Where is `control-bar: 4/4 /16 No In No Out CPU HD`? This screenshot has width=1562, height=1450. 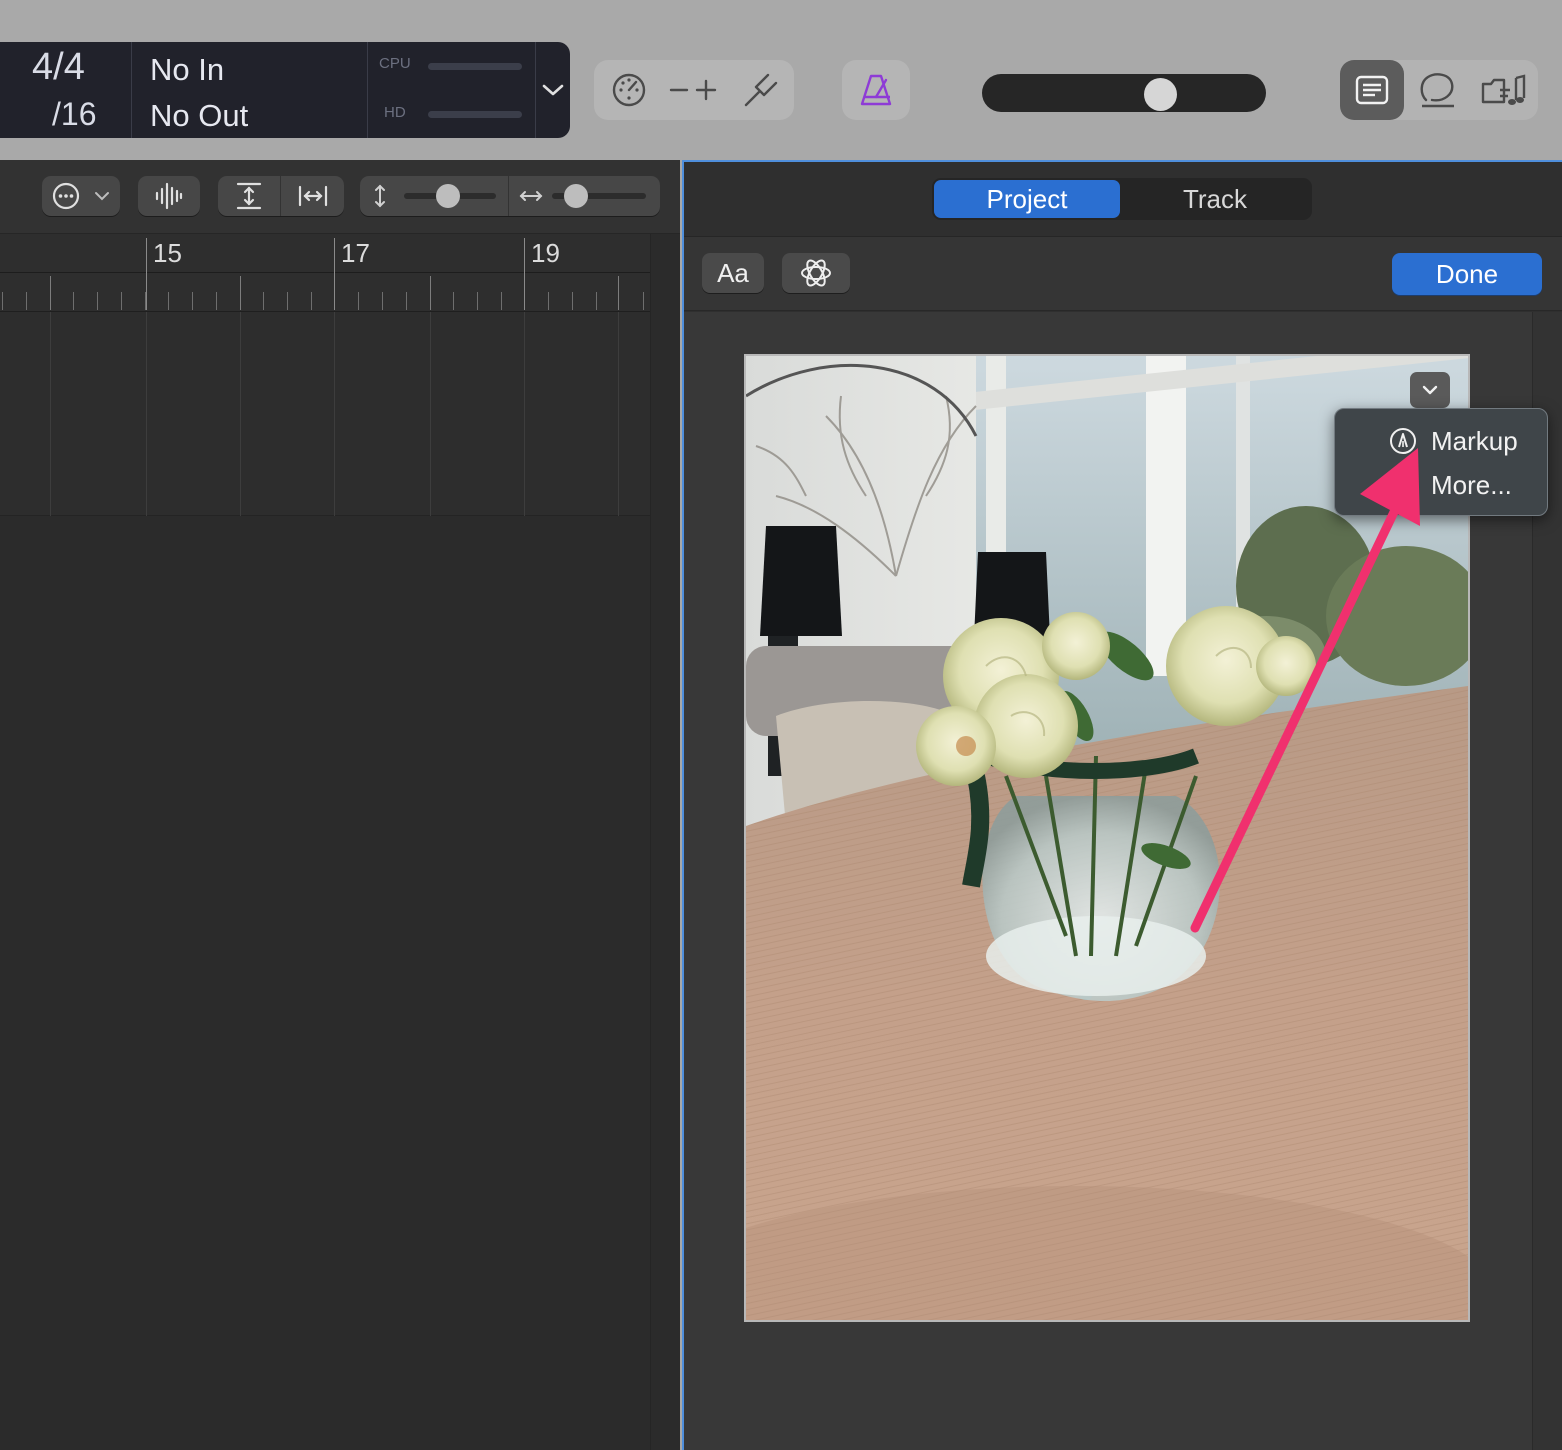 control-bar: 4/4 /16 No In No Out CPU HD is located at coordinates (781, 80).